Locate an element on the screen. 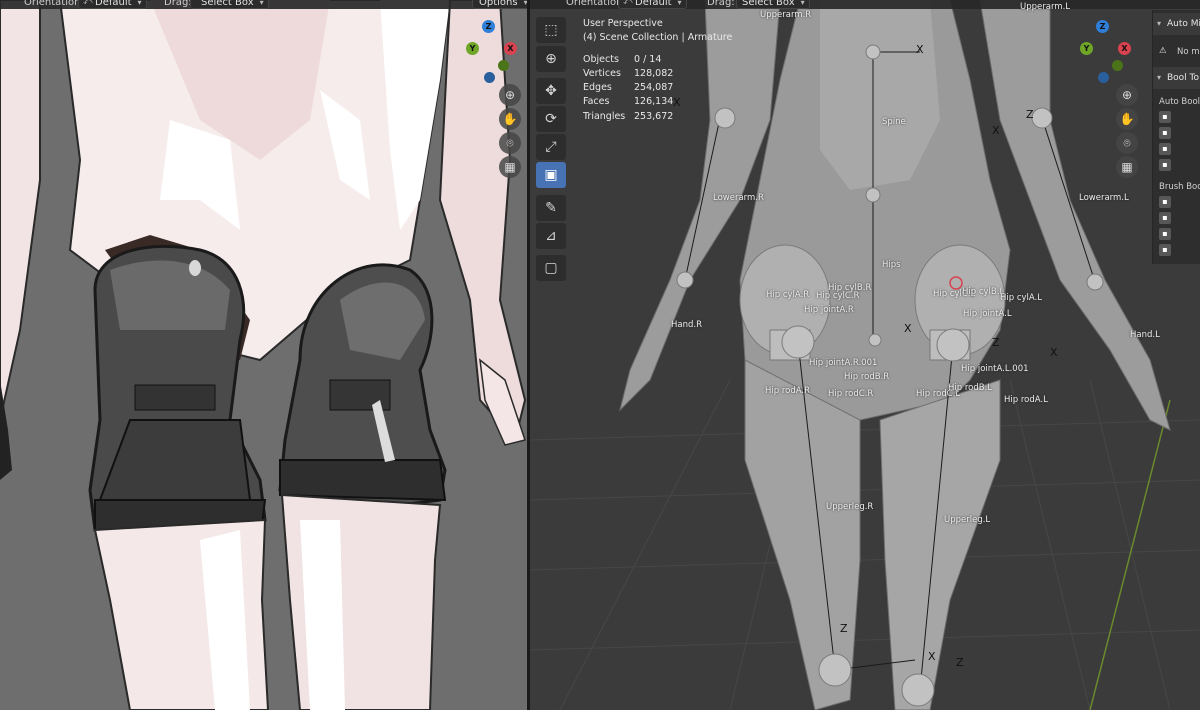  stat-row: Triangles 253,672 is located at coordinates (628, 116).